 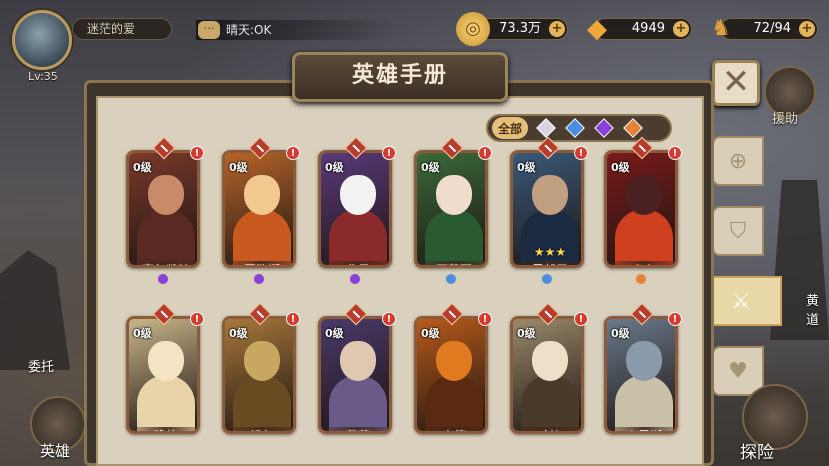 What do you see at coordinates (557, 29) in the screenshot?
I see `gold-add-button: +` at bounding box center [557, 29].